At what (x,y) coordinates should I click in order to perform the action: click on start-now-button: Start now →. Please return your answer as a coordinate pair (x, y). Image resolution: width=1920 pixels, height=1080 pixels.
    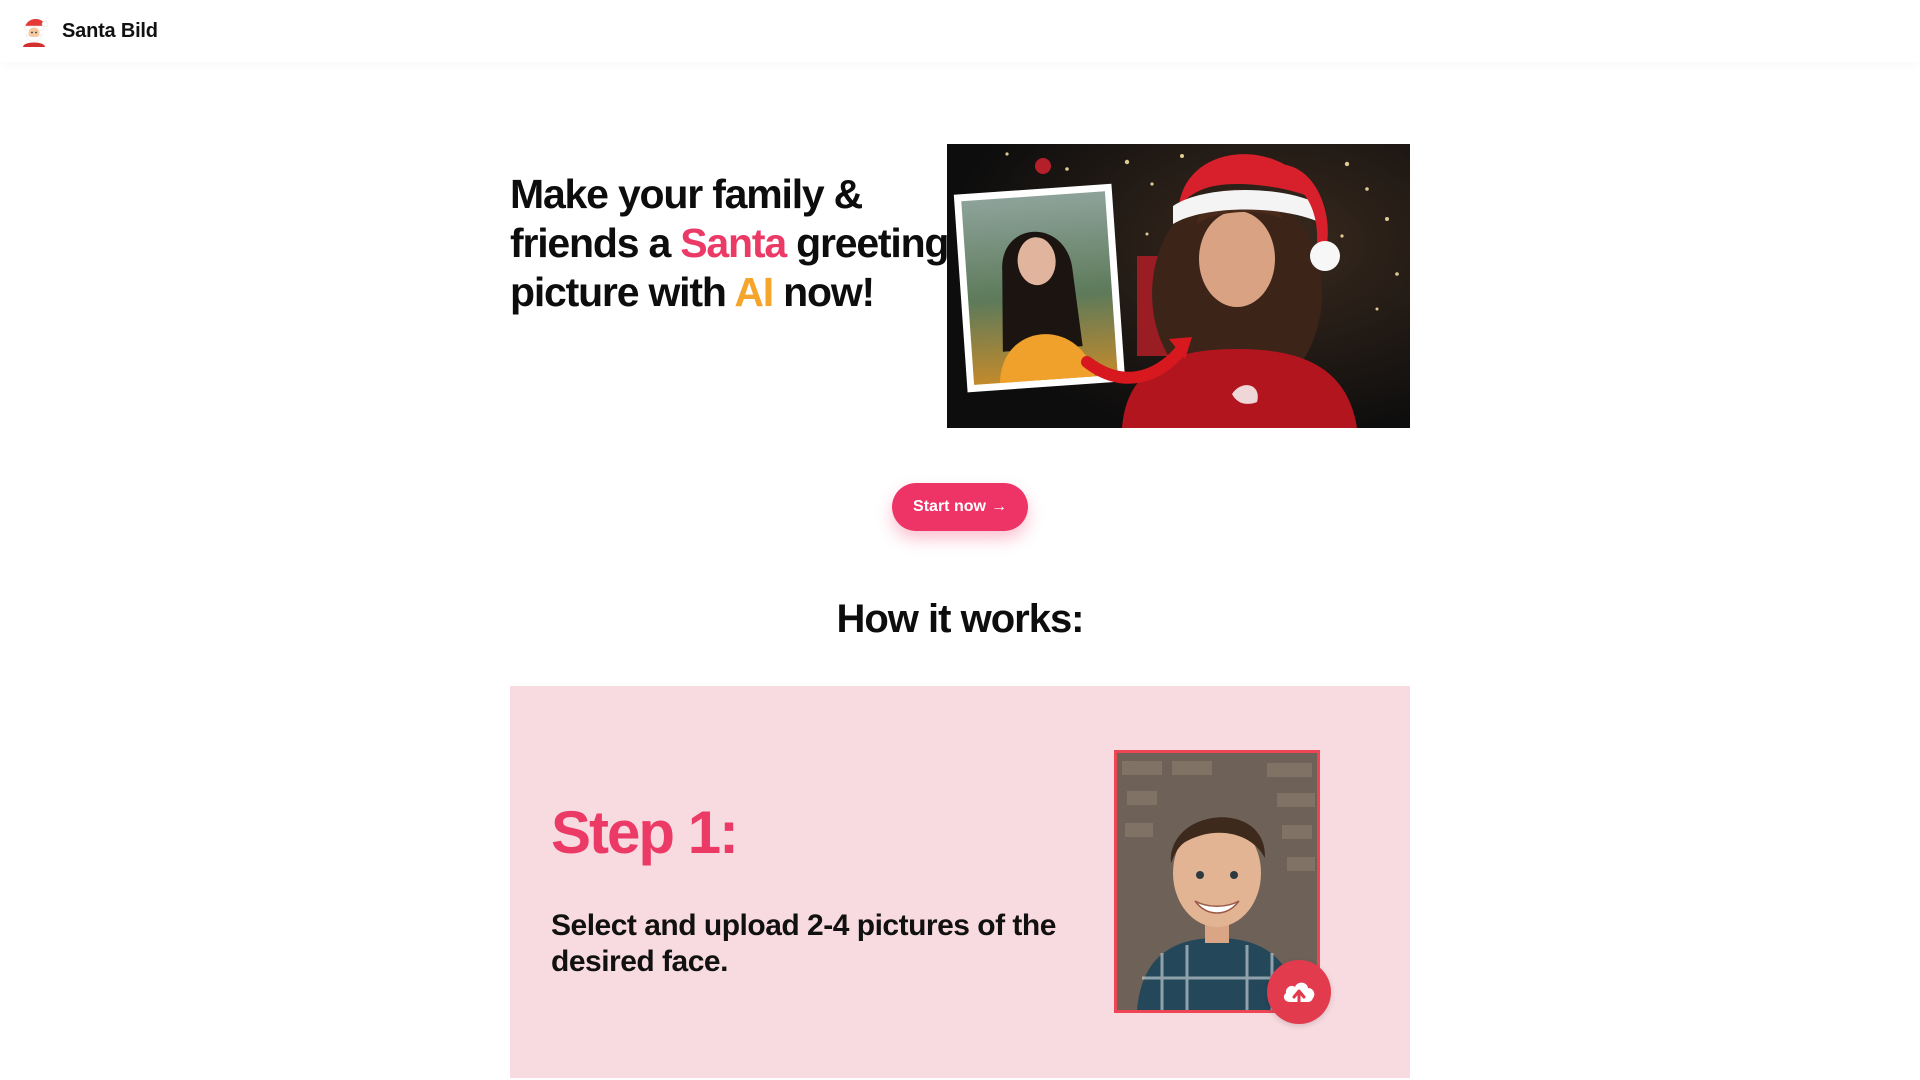
    Looking at the image, I should click on (960, 507).